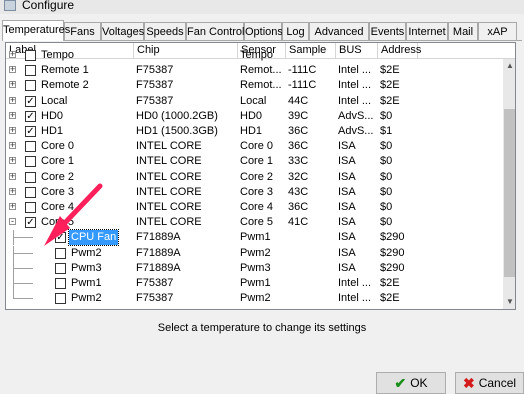 This screenshot has height=394, width=524. I want to click on tab-advanced: Advanced, so click(339, 31).